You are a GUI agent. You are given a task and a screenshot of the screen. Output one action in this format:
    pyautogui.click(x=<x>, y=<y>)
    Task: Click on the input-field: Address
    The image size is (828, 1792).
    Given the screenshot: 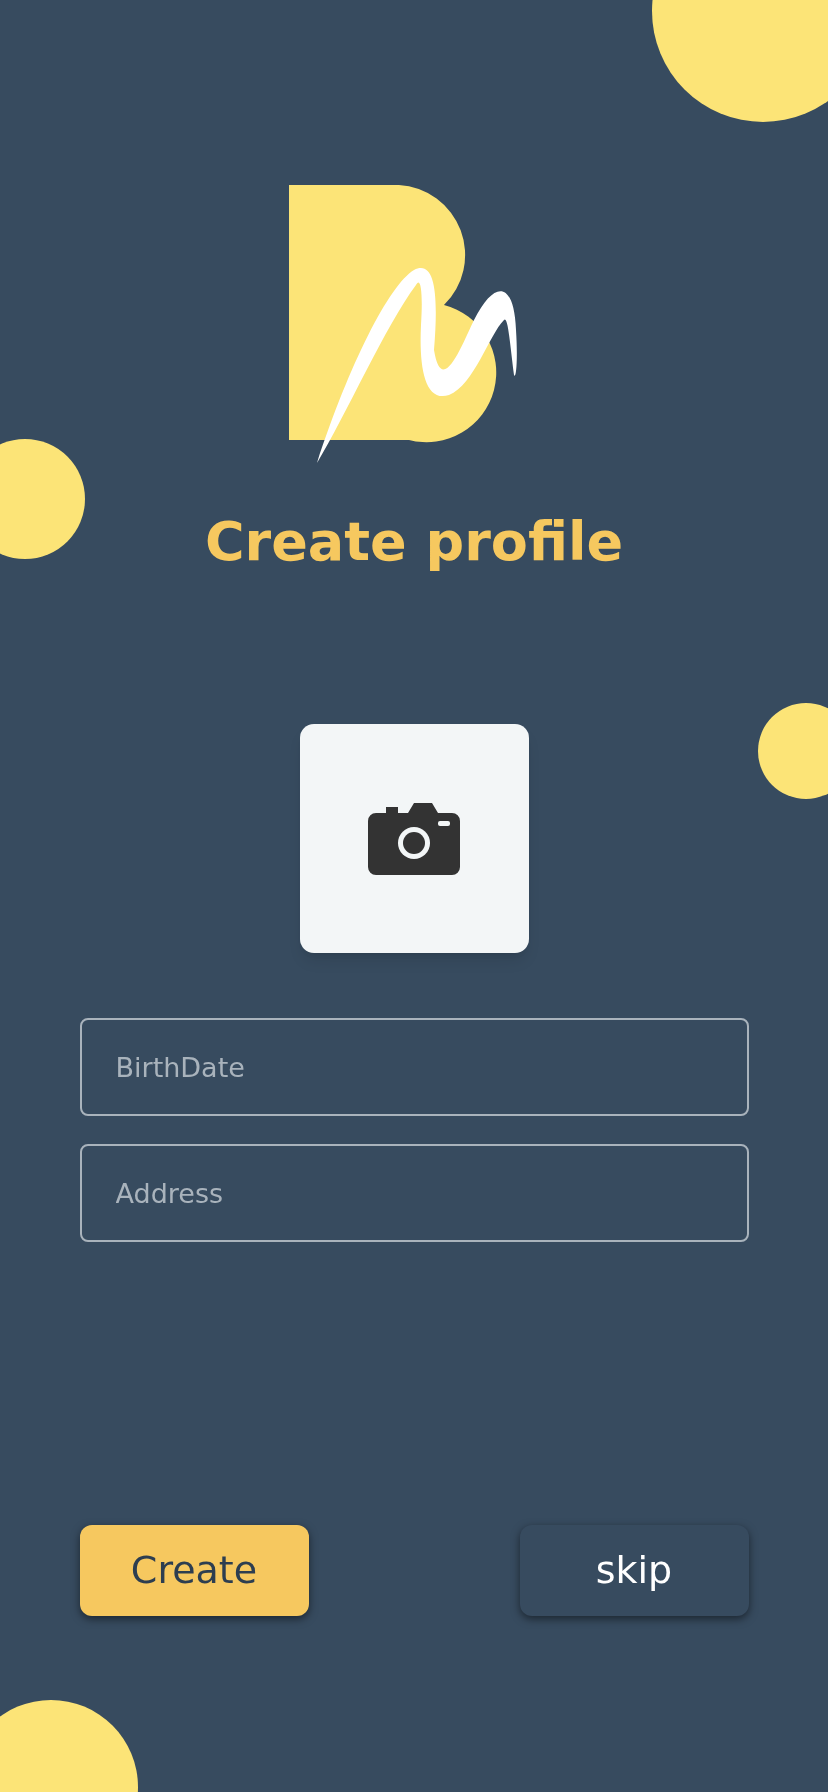 What is the action you would take?
    pyautogui.click(x=414, y=1193)
    